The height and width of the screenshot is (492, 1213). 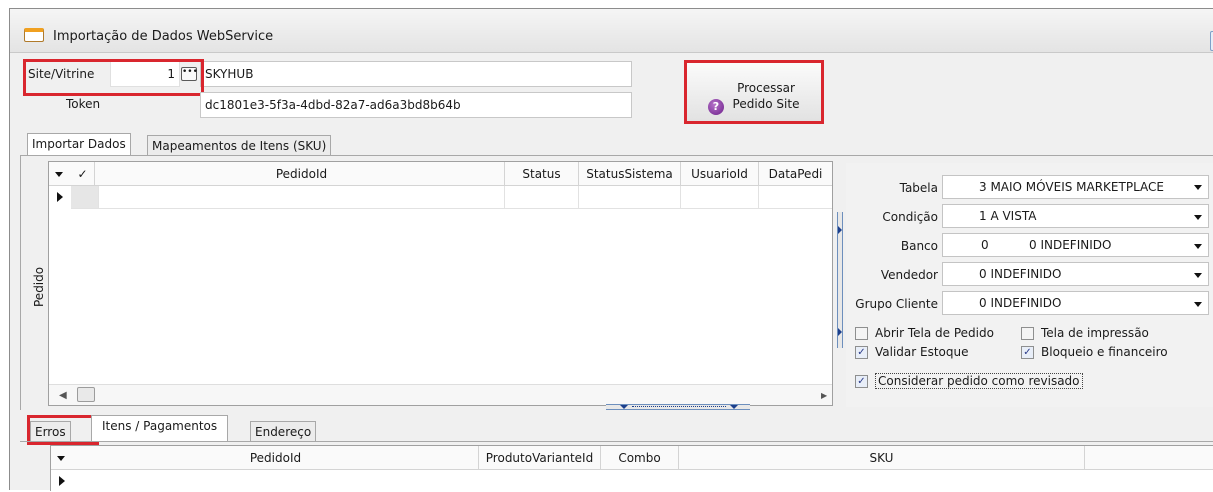 What do you see at coordinates (1070, 245) in the screenshot?
I see `banco-name-value: 0 INDEFINIDO` at bounding box center [1070, 245].